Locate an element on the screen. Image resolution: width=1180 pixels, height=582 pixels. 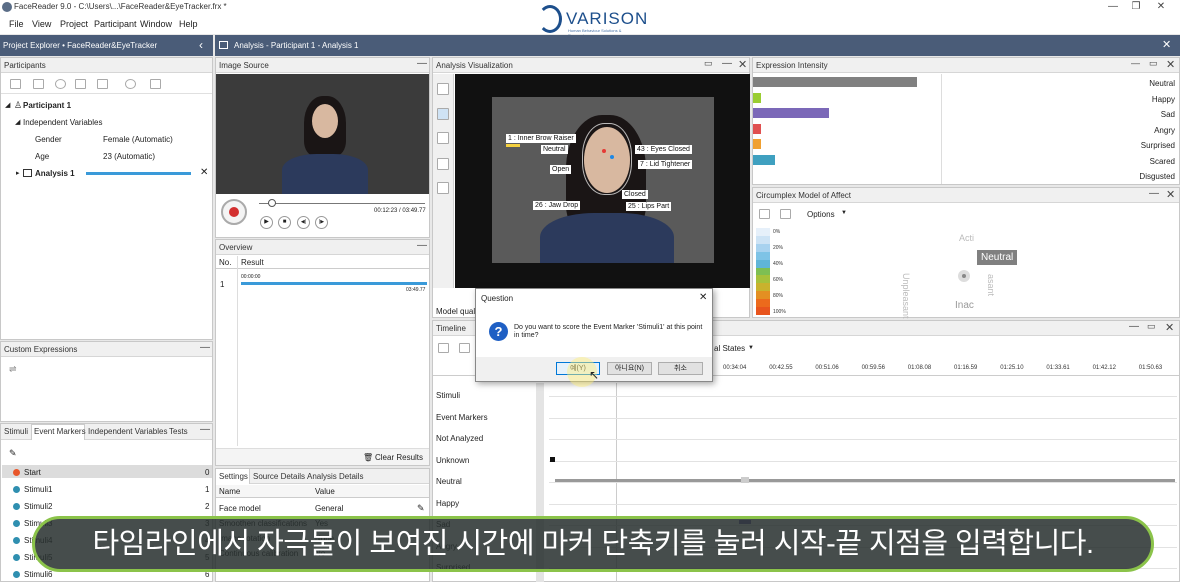
remove-analysis-icon: ✕ is located at coordinates (204, 172).